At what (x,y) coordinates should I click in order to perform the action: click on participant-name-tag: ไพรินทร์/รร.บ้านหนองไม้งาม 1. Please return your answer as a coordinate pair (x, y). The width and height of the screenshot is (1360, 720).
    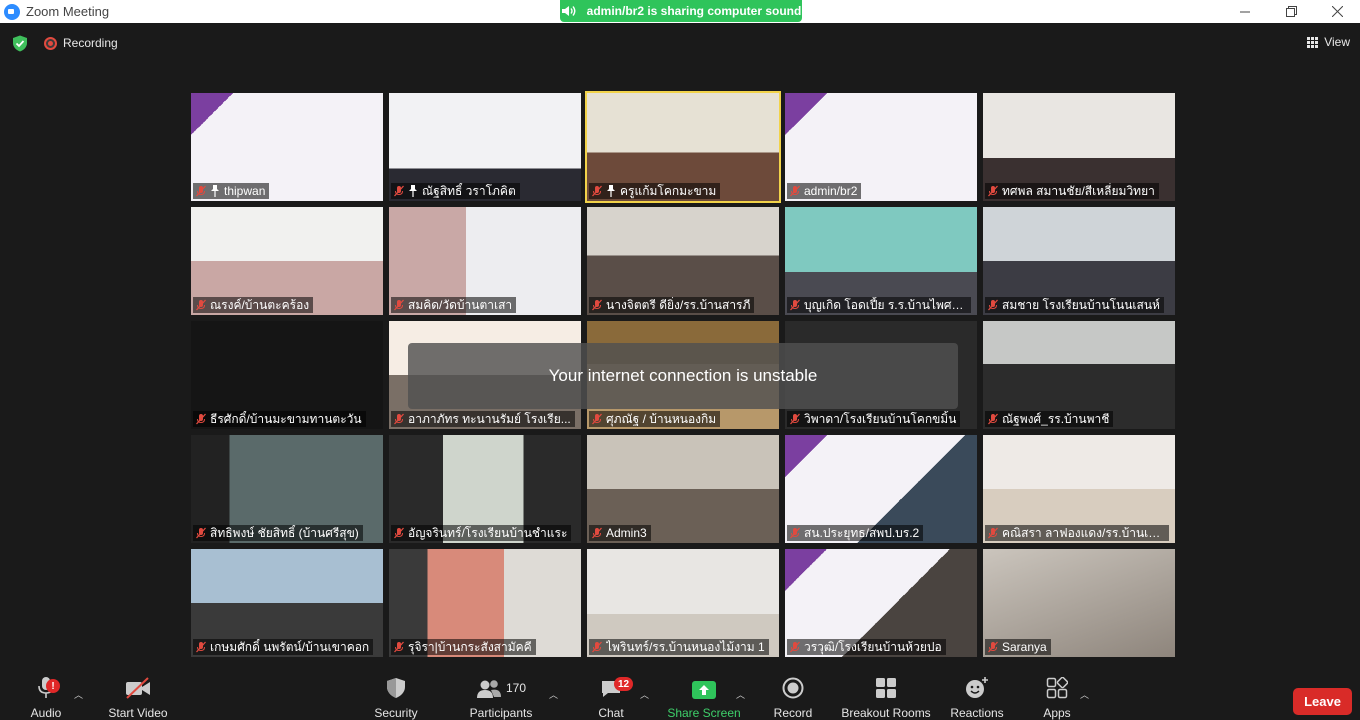
    Looking at the image, I should click on (679, 647).